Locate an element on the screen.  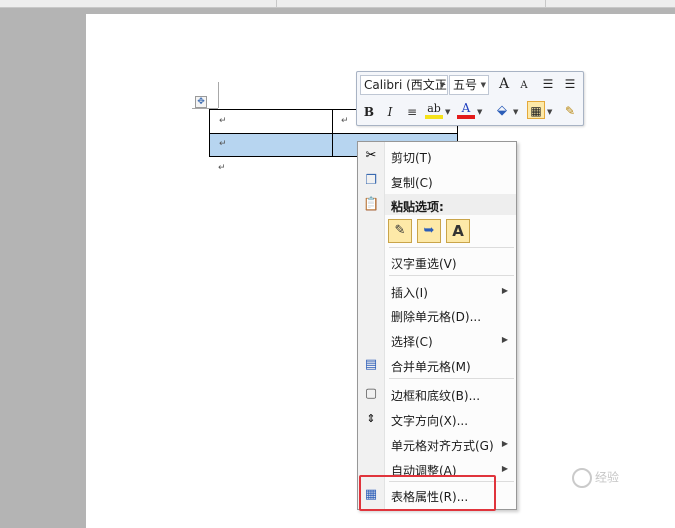
scissors-icon: ✂ is located at coordinates (371, 155).